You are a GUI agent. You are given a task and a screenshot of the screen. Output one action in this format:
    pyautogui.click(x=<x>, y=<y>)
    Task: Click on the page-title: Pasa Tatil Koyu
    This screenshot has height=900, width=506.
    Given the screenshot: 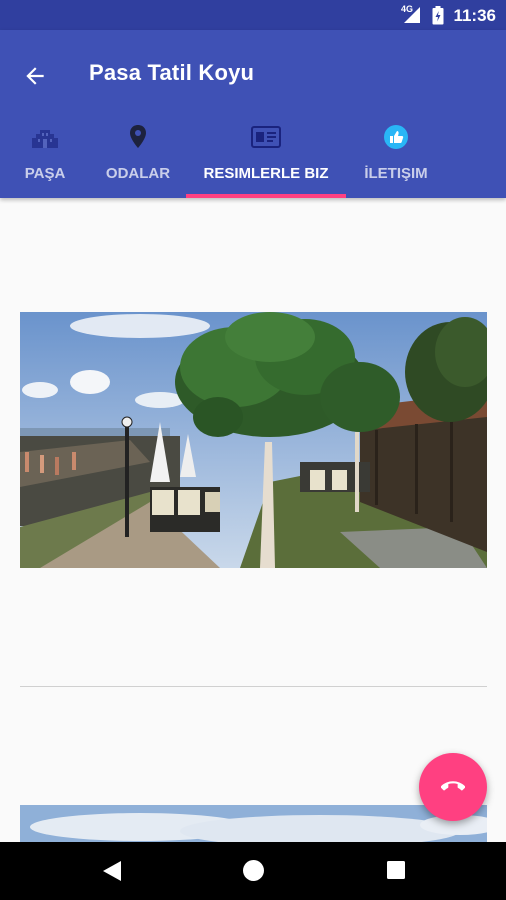 What is the action you would take?
    pyautogui.click(x=172, y=72)
    